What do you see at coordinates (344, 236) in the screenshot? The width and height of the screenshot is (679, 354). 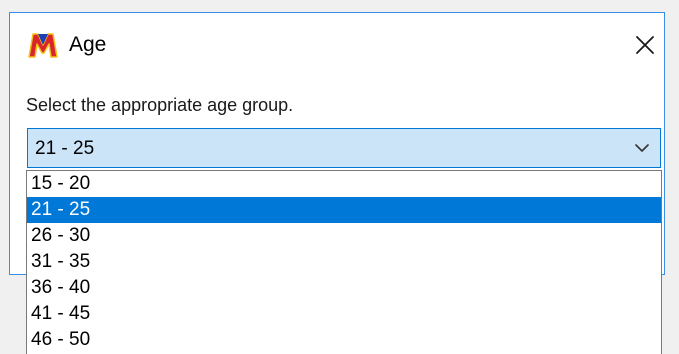 I see `dropdown-option: 26 - 30` at bounding box center [344, 236].